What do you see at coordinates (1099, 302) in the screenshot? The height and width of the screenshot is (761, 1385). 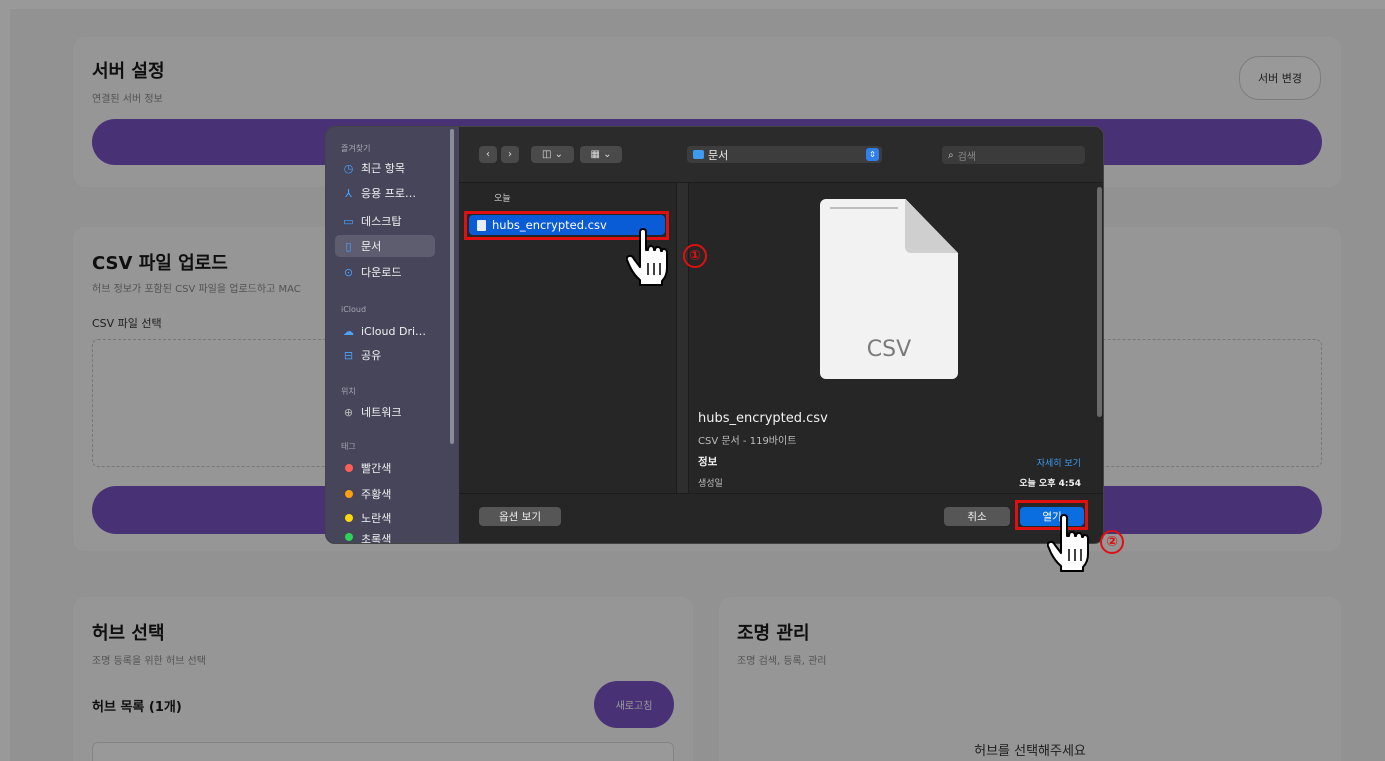 I see `preview-scrollbar` at bounding box center [1099, 302].